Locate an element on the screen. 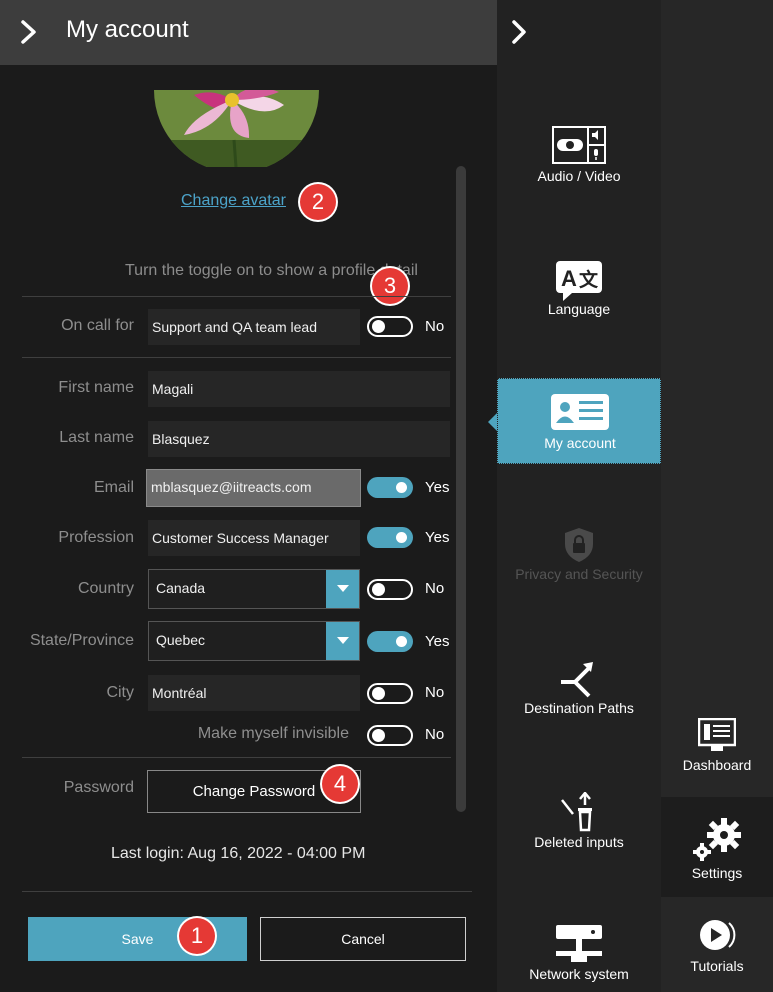 Image resolution: width=773 pixels, height=992 pixels. avatar-image is located at coordinates (236, 128).